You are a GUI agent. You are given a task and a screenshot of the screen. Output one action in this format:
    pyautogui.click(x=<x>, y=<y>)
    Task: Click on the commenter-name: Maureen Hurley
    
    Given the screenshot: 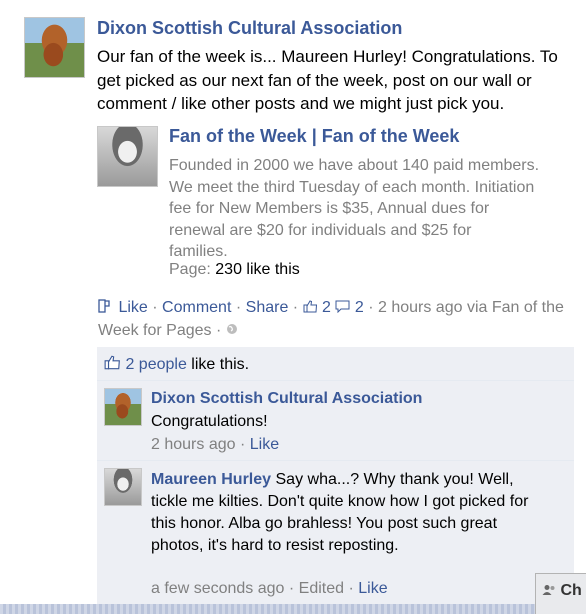 What is the action you would take?
    pyautogui.click(x=211, y=479)
    